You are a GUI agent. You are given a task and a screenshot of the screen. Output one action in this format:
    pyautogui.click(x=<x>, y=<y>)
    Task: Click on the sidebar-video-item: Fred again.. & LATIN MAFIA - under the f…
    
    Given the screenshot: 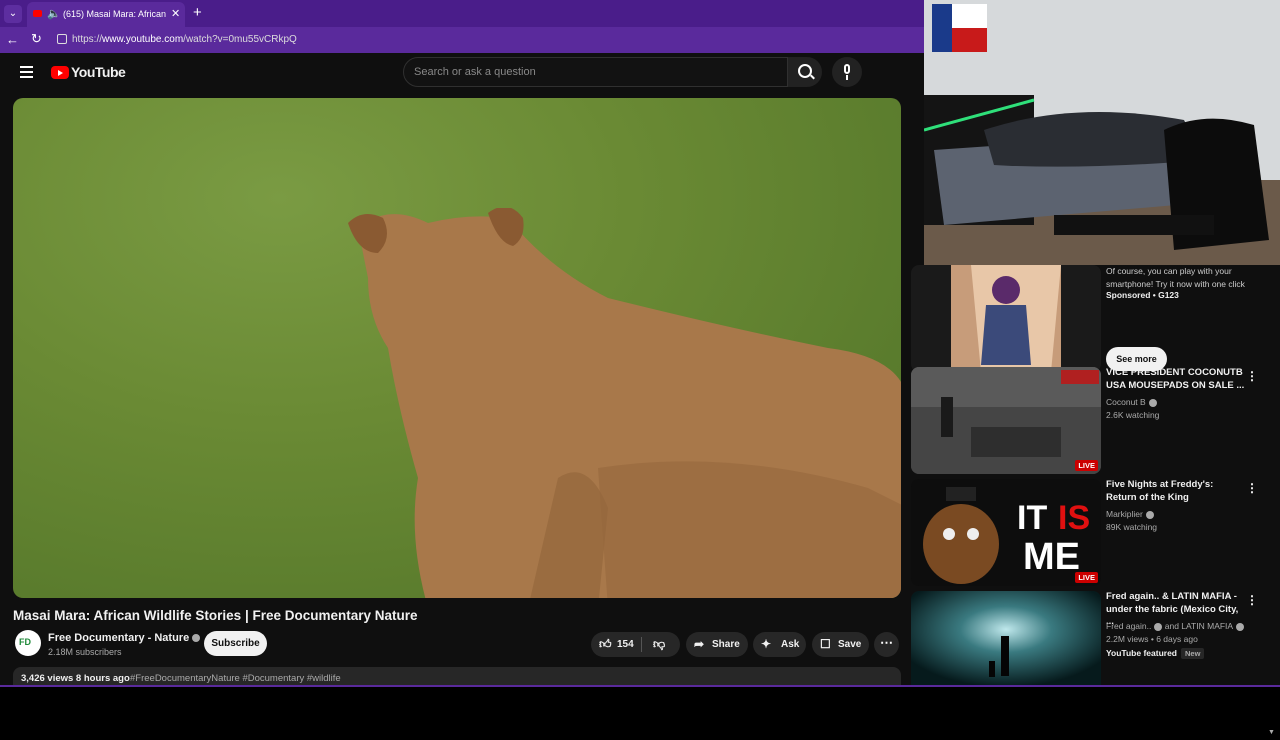 What is the action you would take?
    pyautogui.click(x=1092, y=639)
    